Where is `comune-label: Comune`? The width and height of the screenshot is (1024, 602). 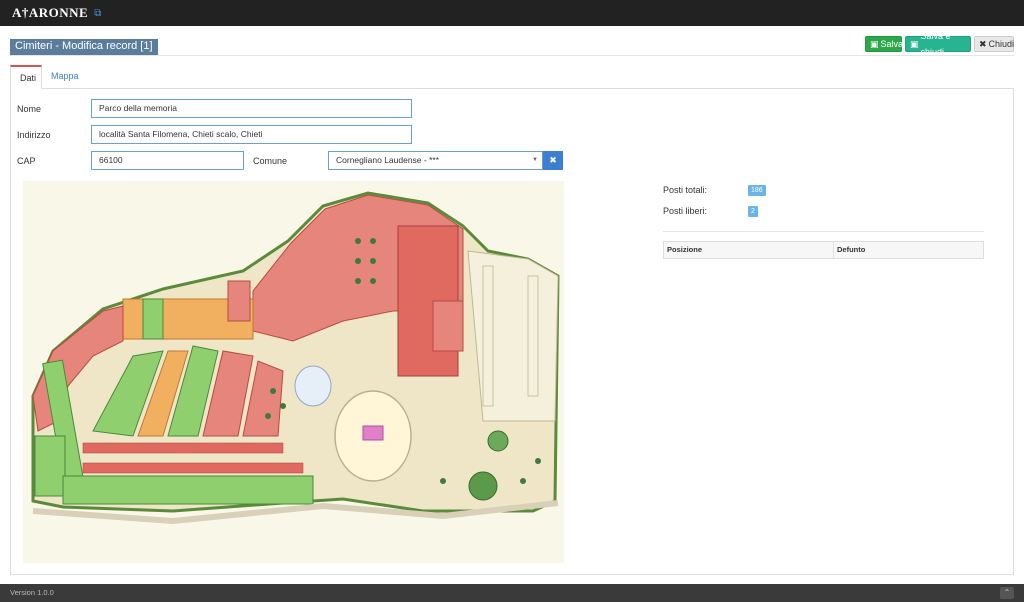
comune-label: Comune is located at coordinates (270, 161).